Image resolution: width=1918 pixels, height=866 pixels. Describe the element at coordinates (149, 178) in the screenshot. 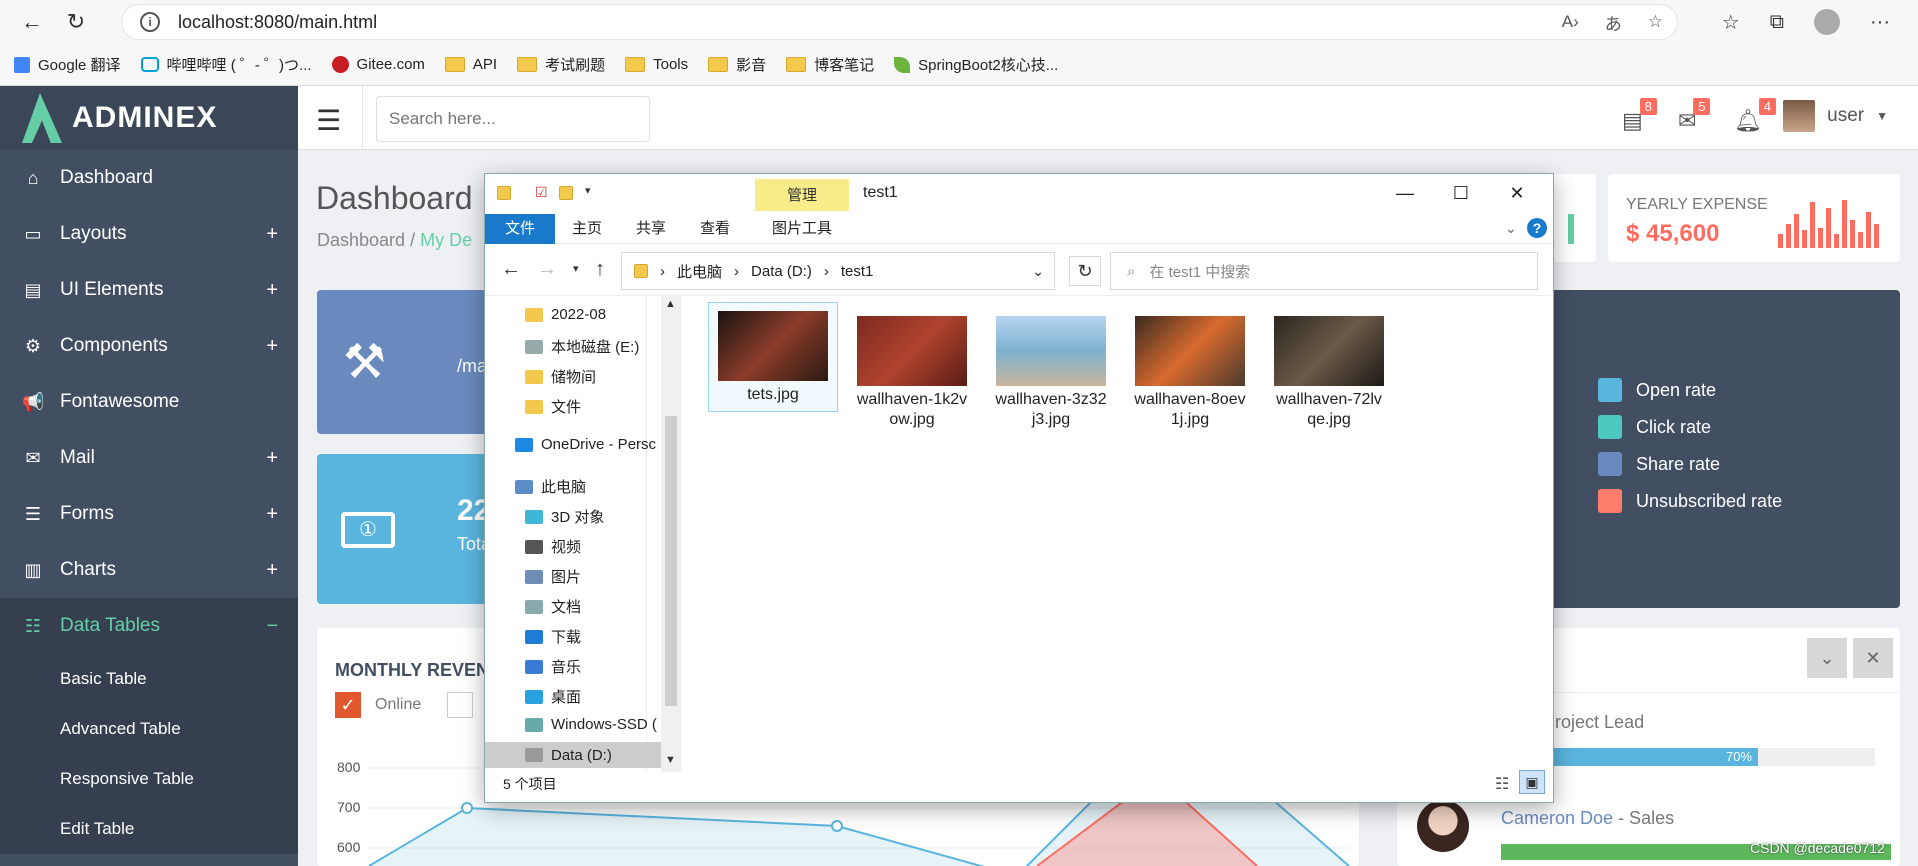

I see `nav-dashboard: ⌂ Dashboard` at that location.